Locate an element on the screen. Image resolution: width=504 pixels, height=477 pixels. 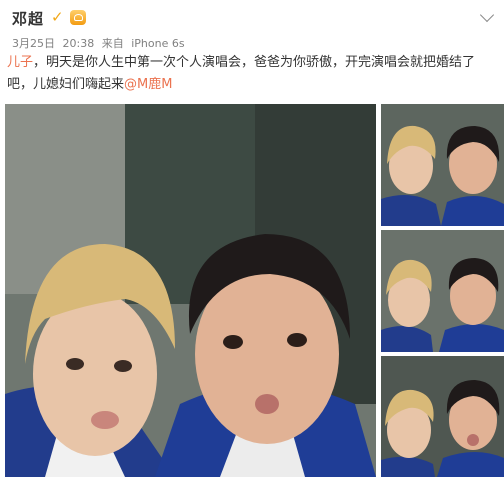
chevron-down-icon is located at coordinates (487, 15).